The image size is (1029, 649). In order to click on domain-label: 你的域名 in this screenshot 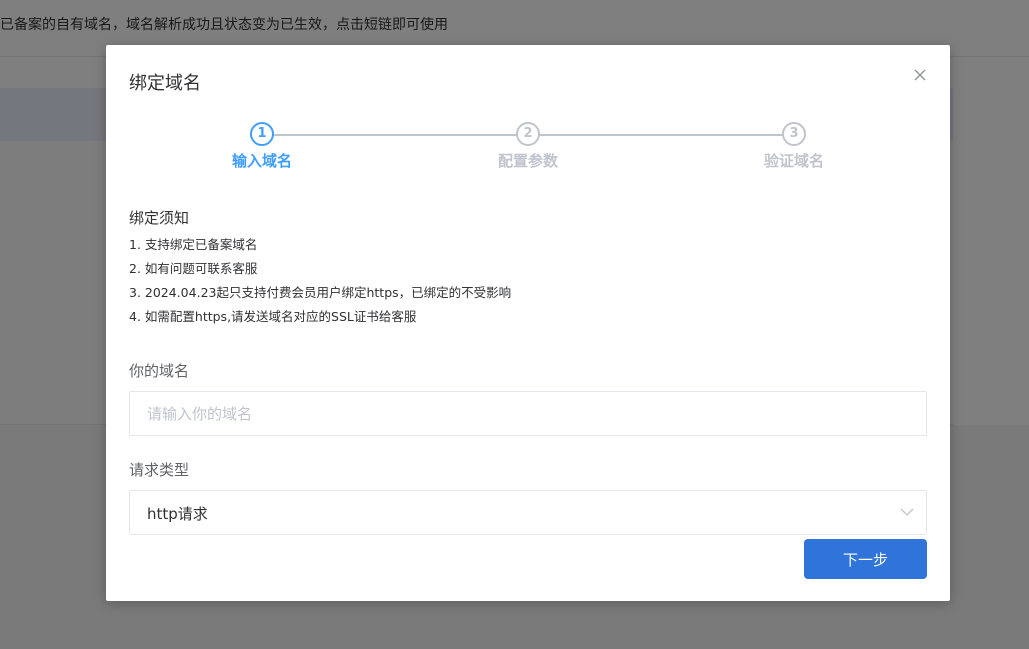, I will do `click(159, 371)`.